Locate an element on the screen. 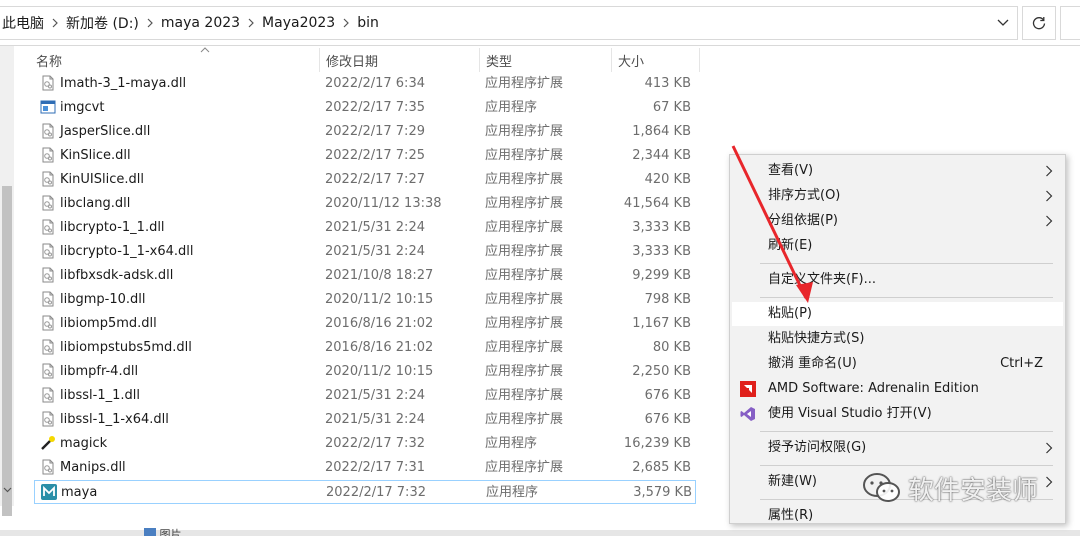 The width and height of the screenshot is (1080, 536). file-name: libfbxsdk-adsk.dll is located at coordinates (117, 275).